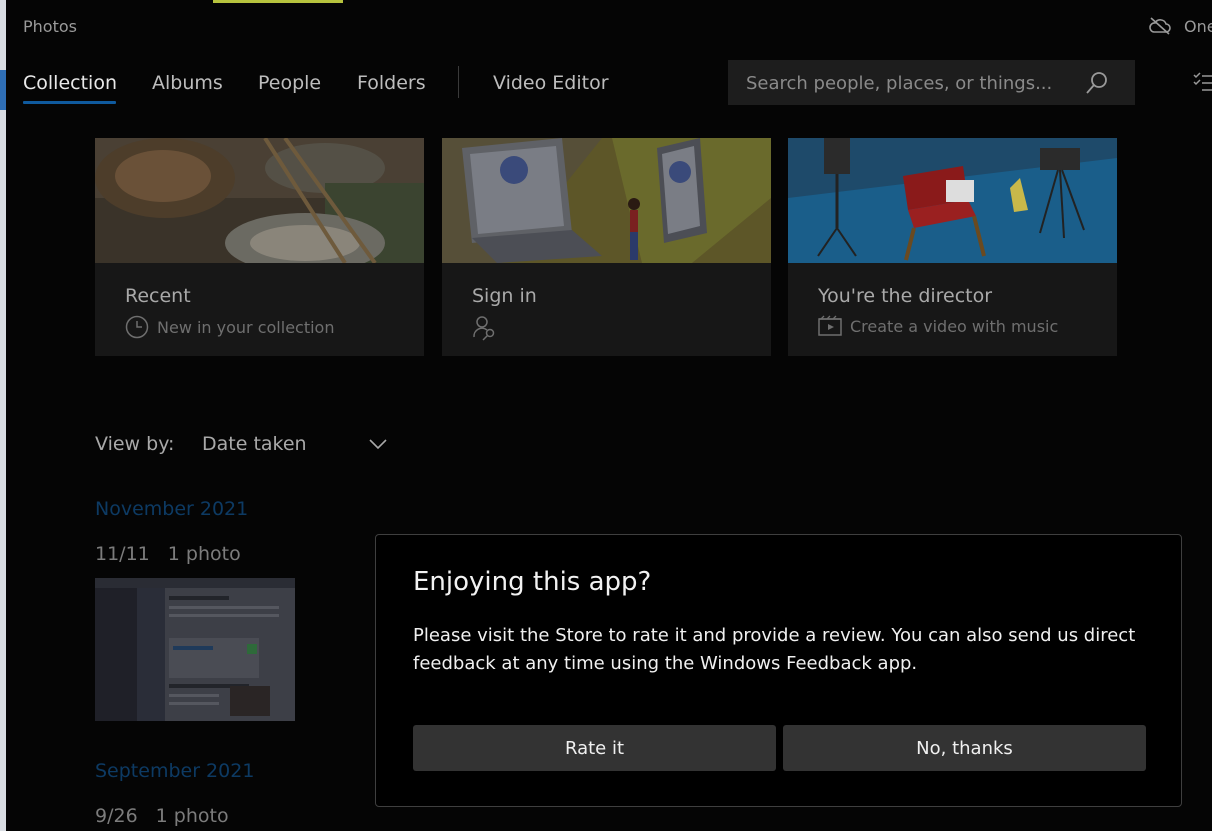 This screenshot has width=1212, height=831. I want to click on view-by-dropdown: Date taken, so click(300, 445).